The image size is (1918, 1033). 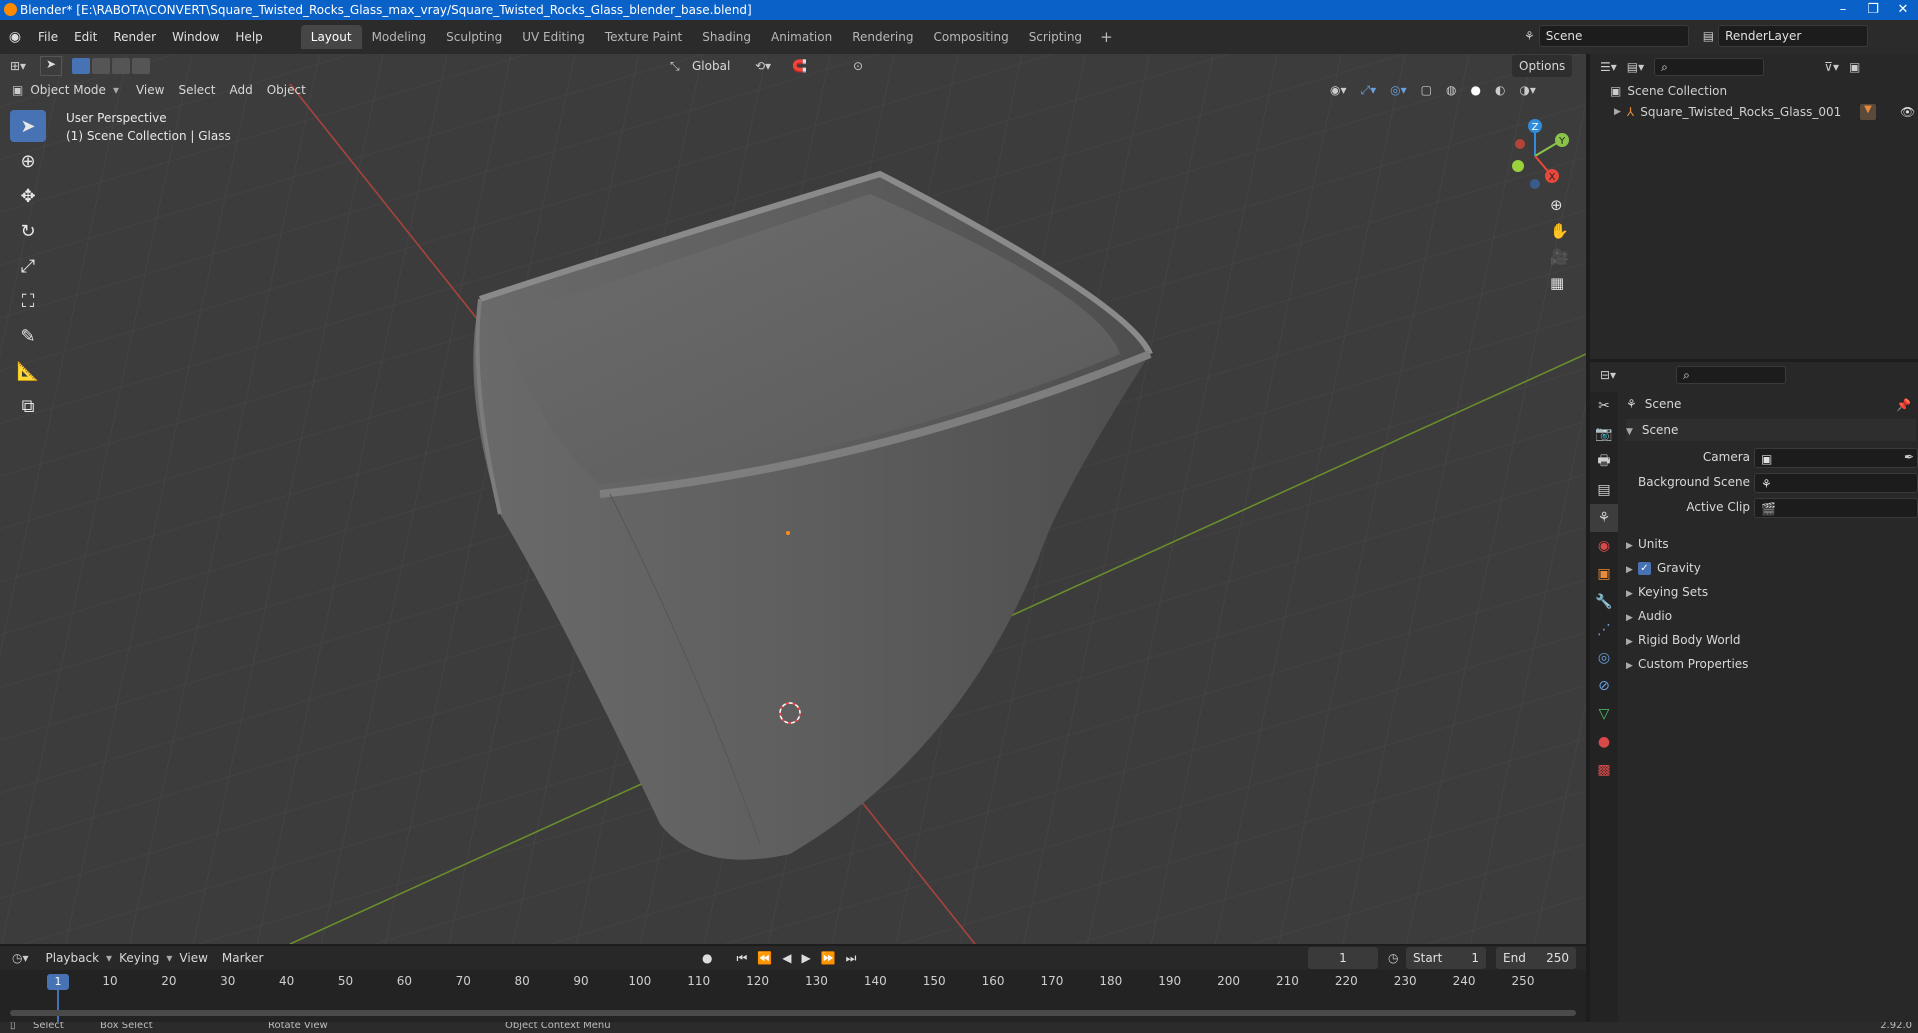 What do you see at coordinates (242, 958) in the screenshot?
I see `timeline-menu-marker: Marker` at bounding box center [242, 958].